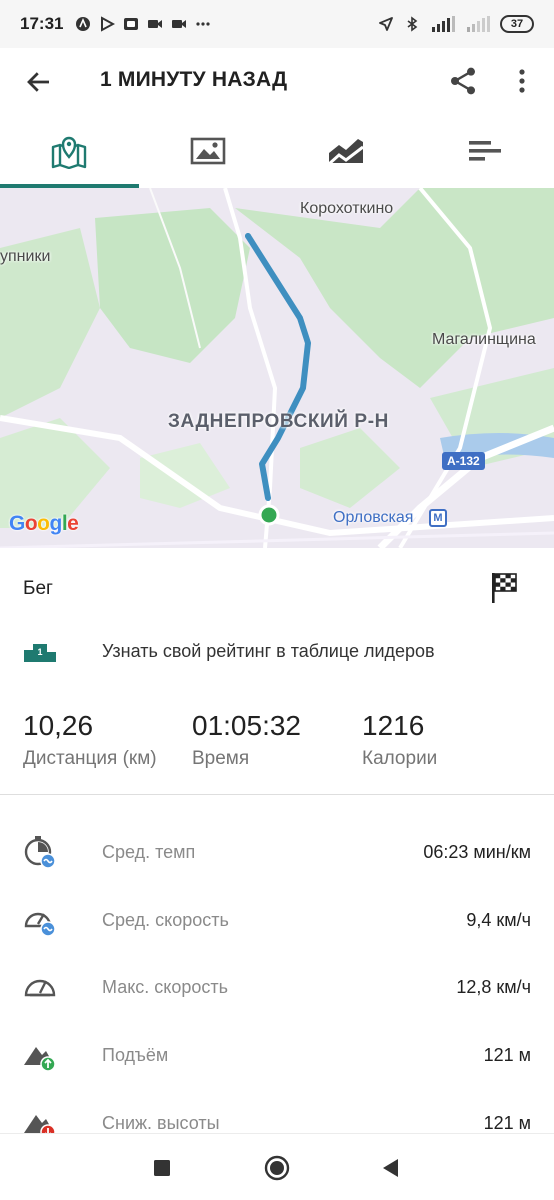 Image resolution: width=554 pixels, height=1200 pixels. I want to click on stat-label: Макс. скорость, so click(165, 987).